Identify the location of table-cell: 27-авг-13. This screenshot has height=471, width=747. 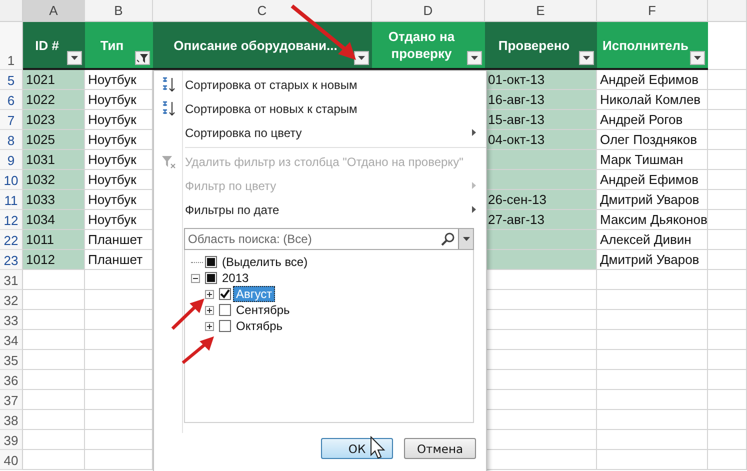
(541, 220).